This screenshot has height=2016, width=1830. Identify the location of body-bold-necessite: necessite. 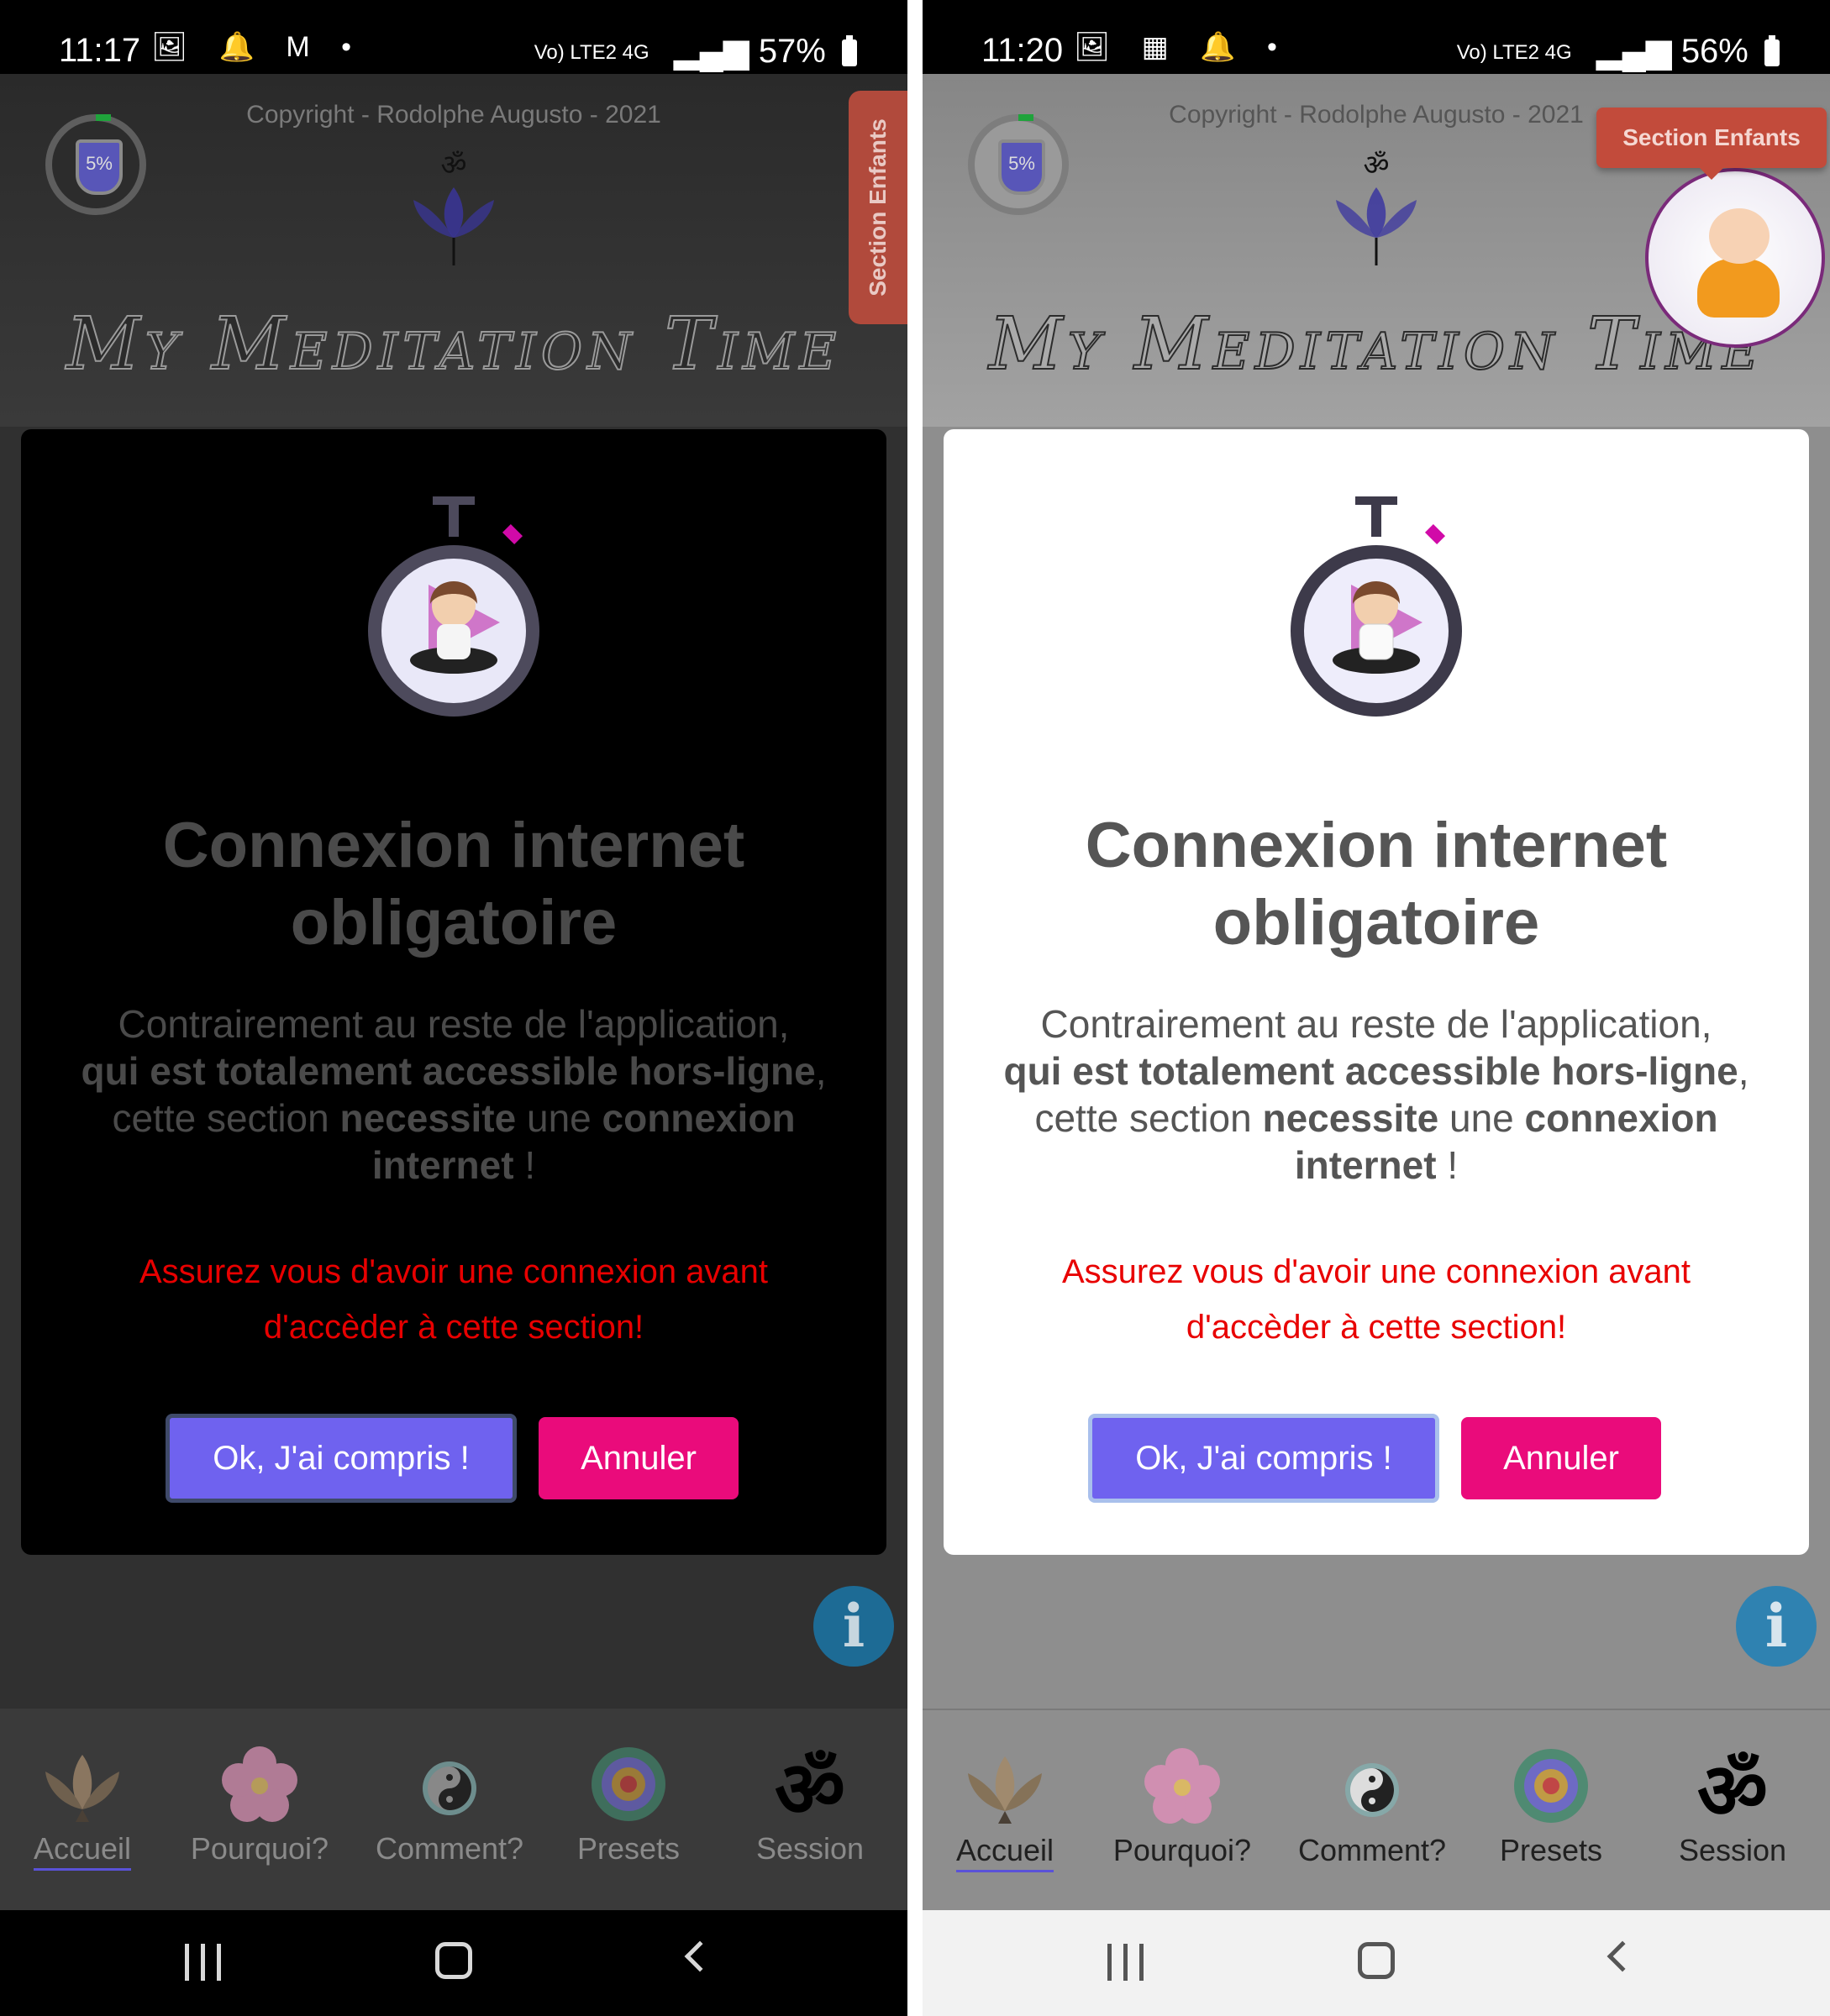
(428, 1118).